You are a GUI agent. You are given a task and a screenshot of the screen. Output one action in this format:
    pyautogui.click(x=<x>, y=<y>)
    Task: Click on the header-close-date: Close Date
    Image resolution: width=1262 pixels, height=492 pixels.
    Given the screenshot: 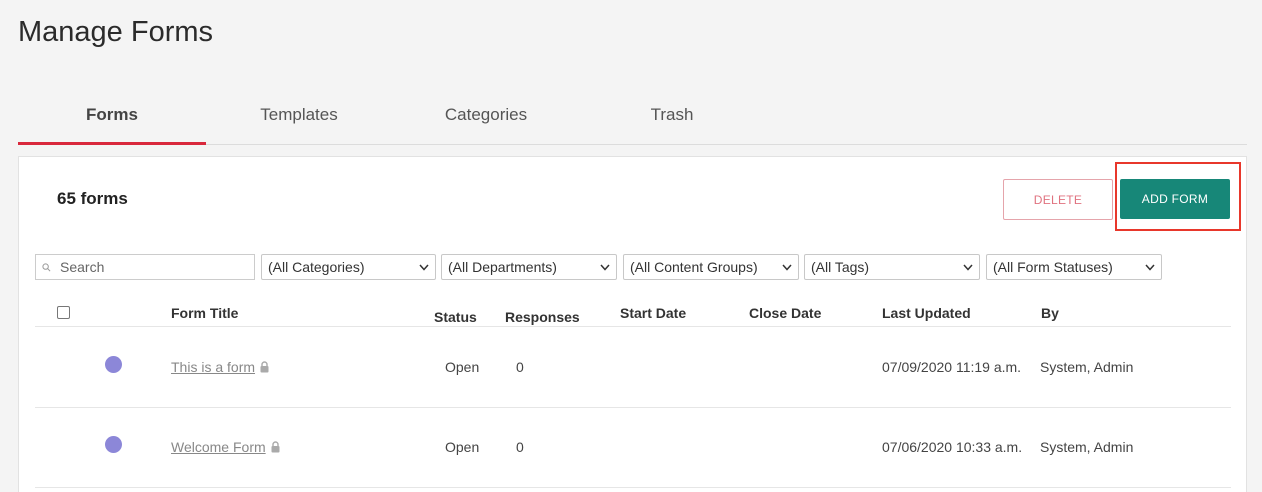 What is the action you would take?
    pyautogui.click(x=785, y=313)
    